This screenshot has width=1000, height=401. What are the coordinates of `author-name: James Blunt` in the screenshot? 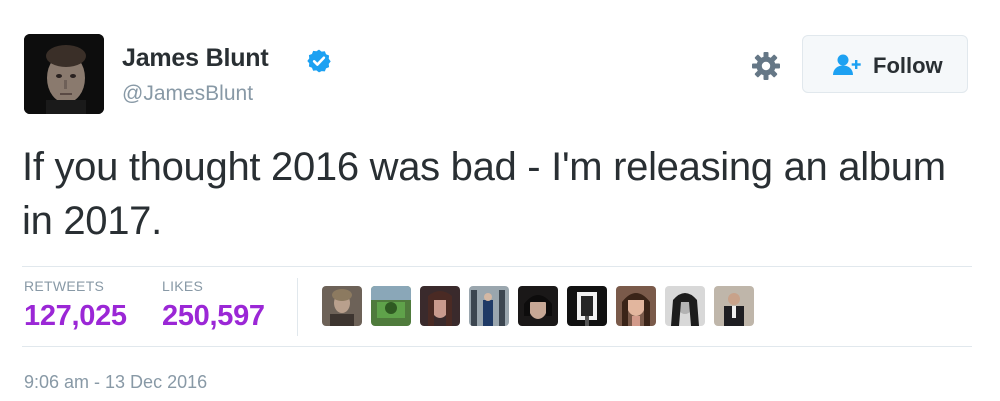 It's located at (195, 58).